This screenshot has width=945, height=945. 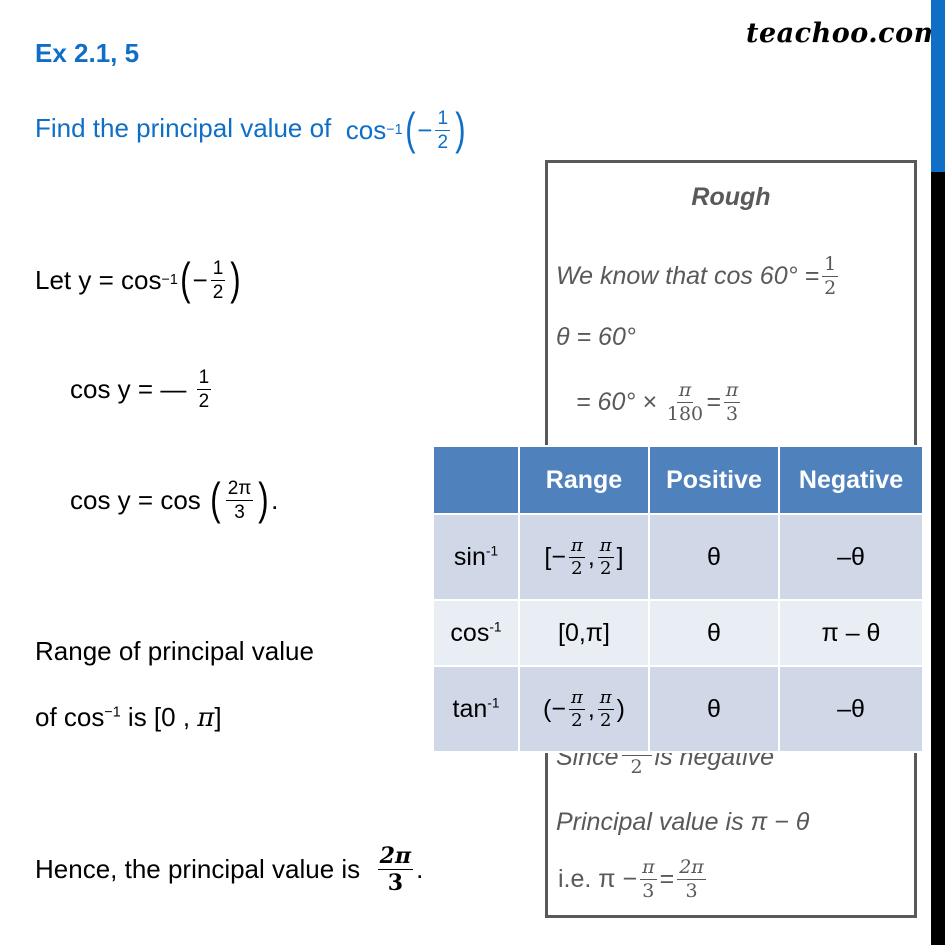 What do you see at coordinates (659, 402) in the screenshot?
I see `rough-line-3: = 60° × π 180 = π 3` at bounding box center [659, 402].